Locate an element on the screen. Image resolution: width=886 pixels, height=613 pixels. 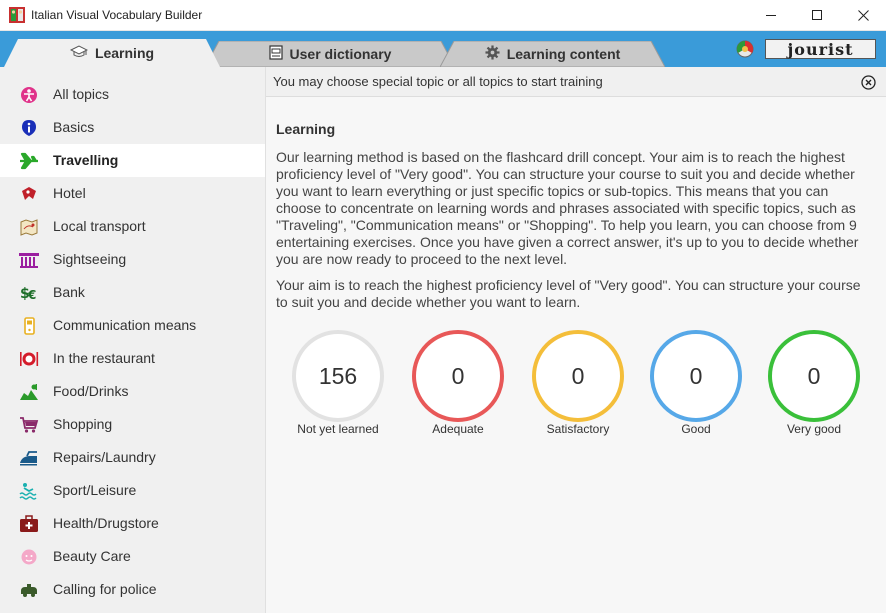
sidebar-item-bank: $ € Bank is located at coordinates (132, 292).